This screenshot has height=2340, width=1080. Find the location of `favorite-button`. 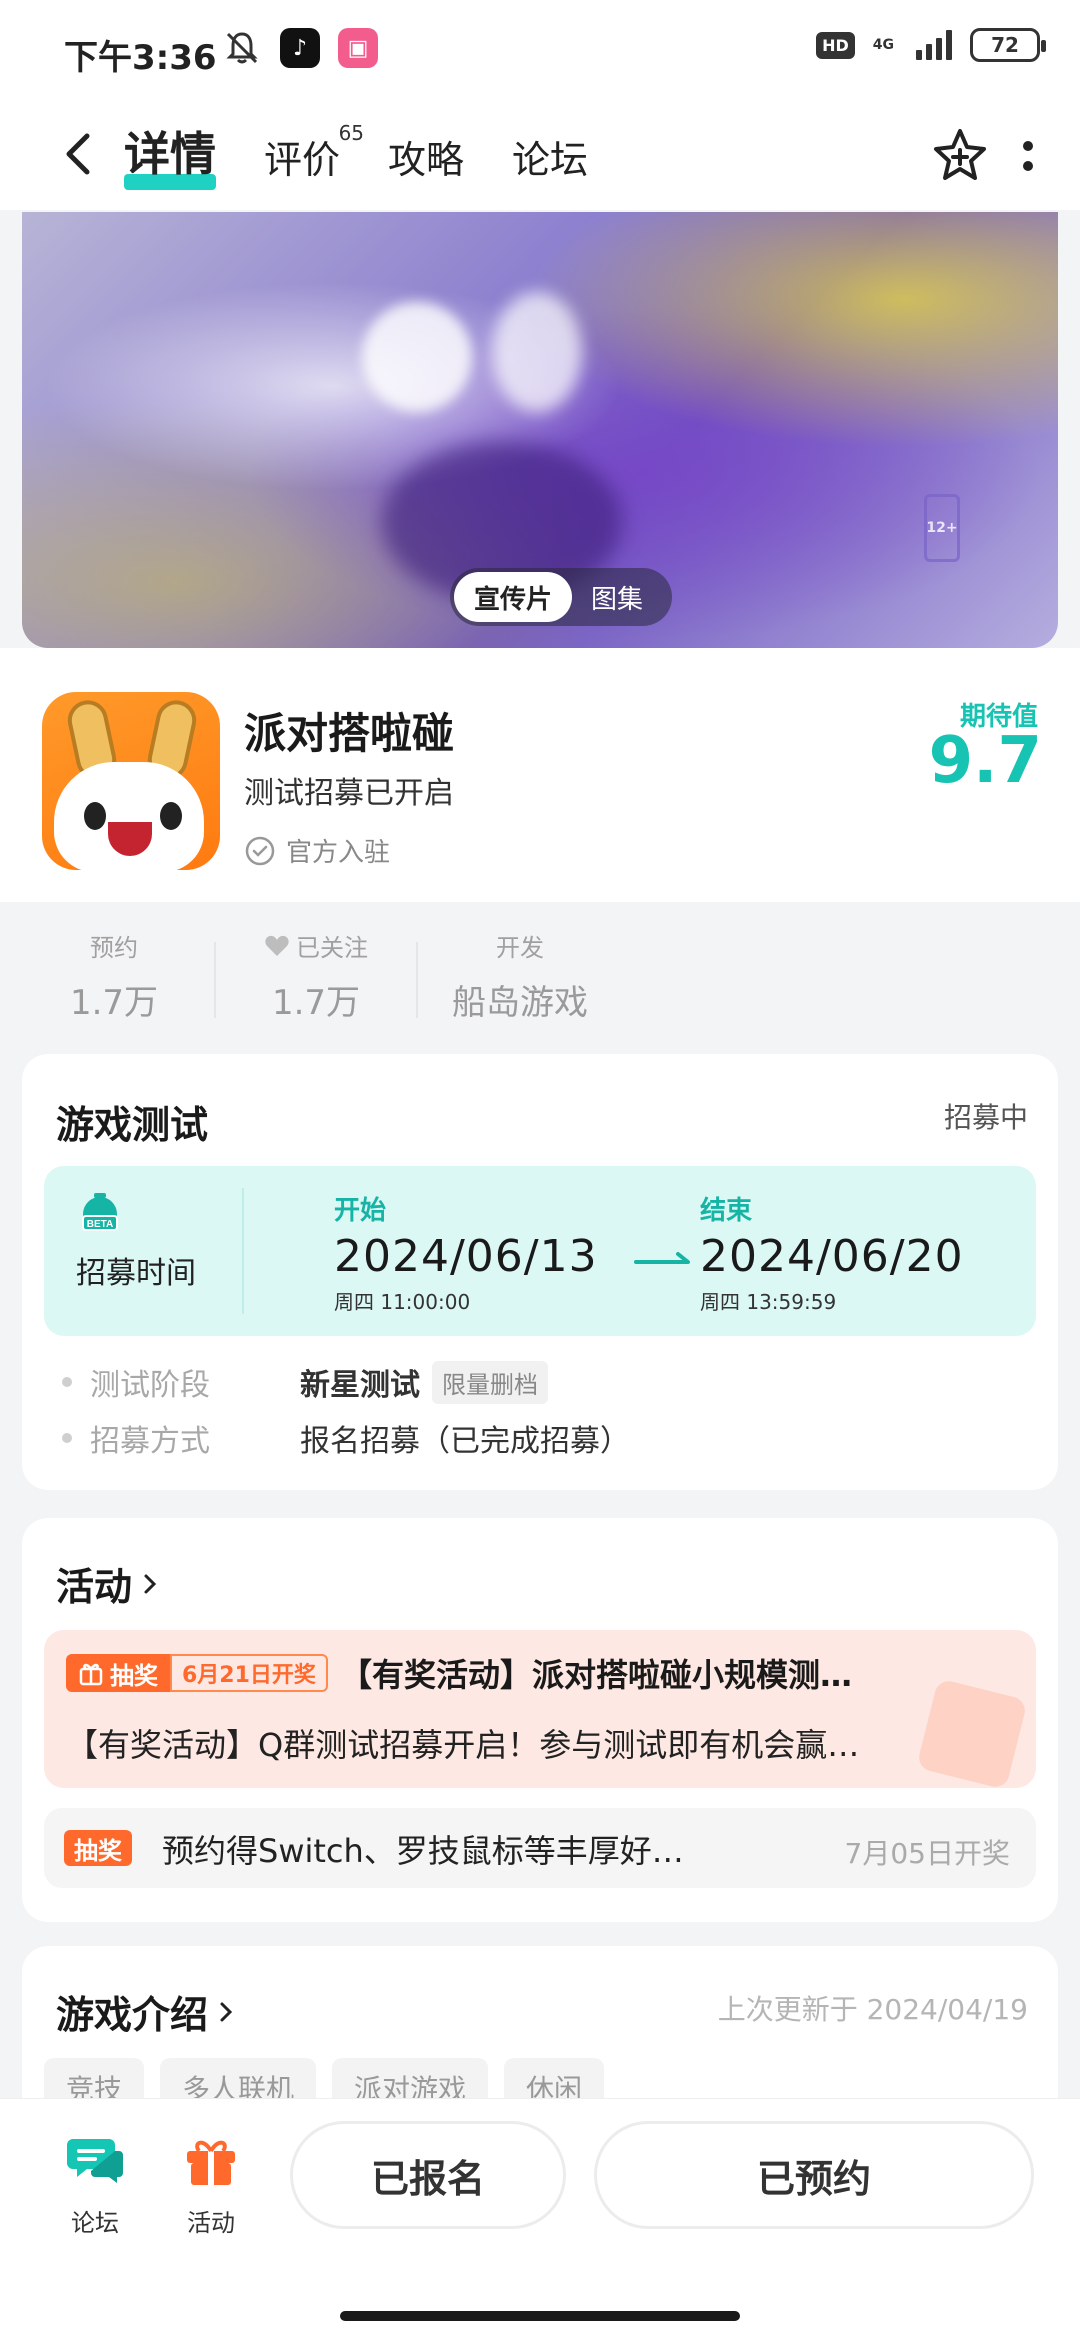

favorite-button is located at coordinates (960, 156).